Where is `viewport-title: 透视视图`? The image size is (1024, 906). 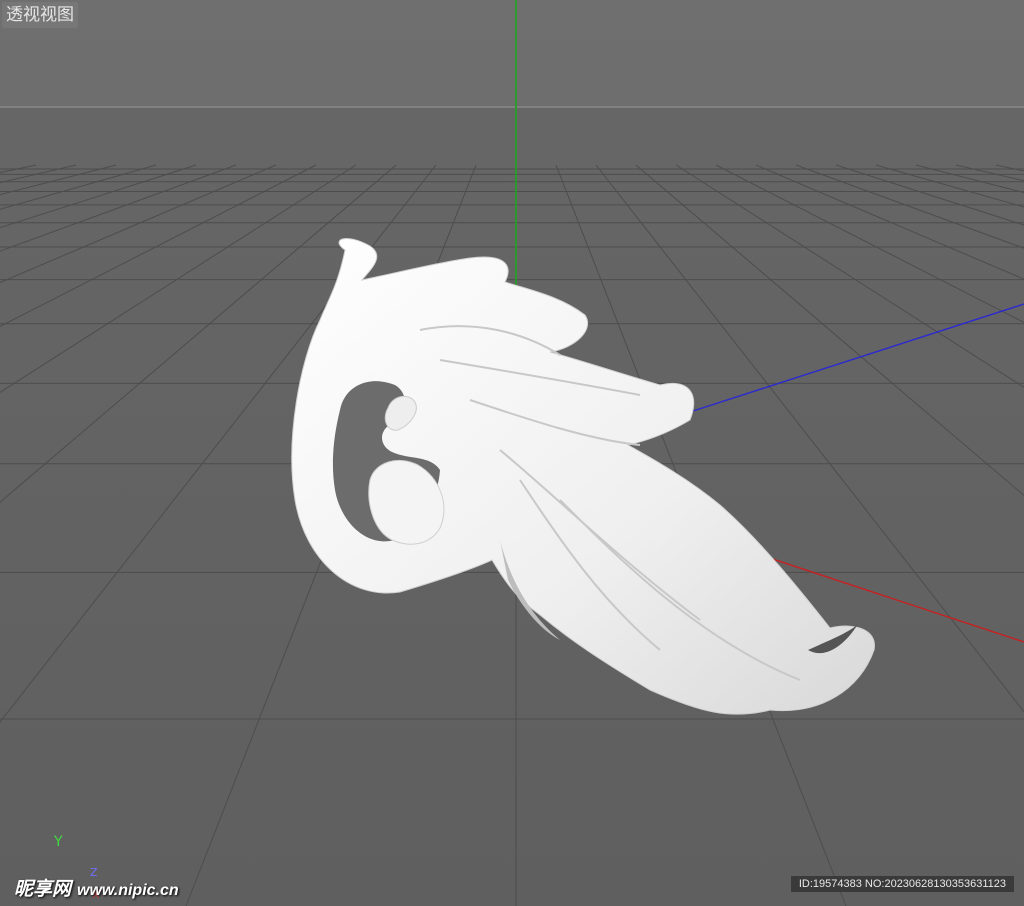
viewport-title: 透视视图 is located at coordinates (40, 15).